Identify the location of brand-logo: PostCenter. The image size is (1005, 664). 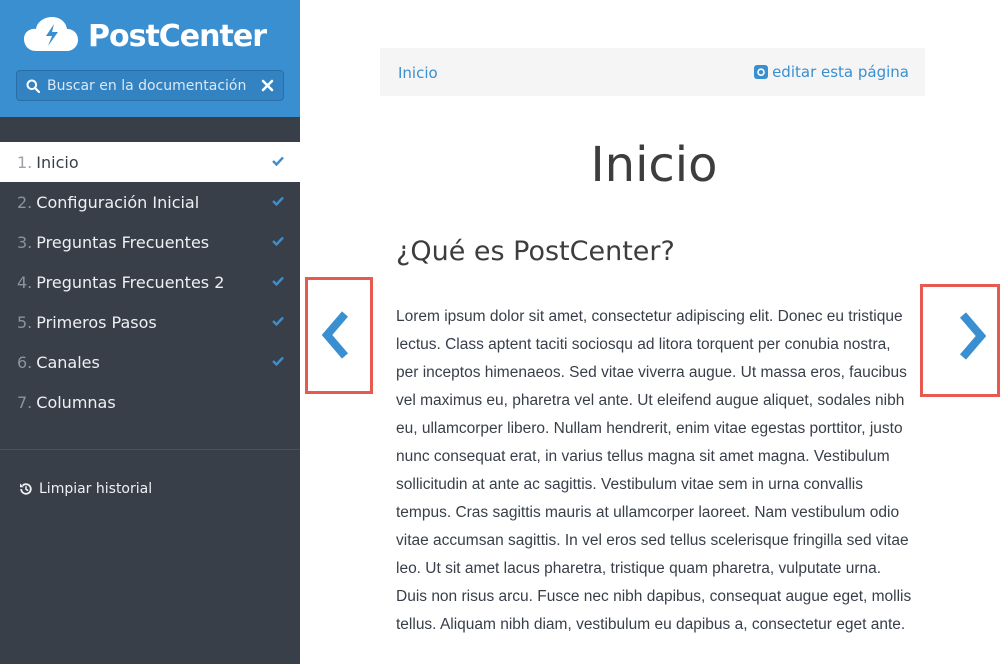
(145, 36).